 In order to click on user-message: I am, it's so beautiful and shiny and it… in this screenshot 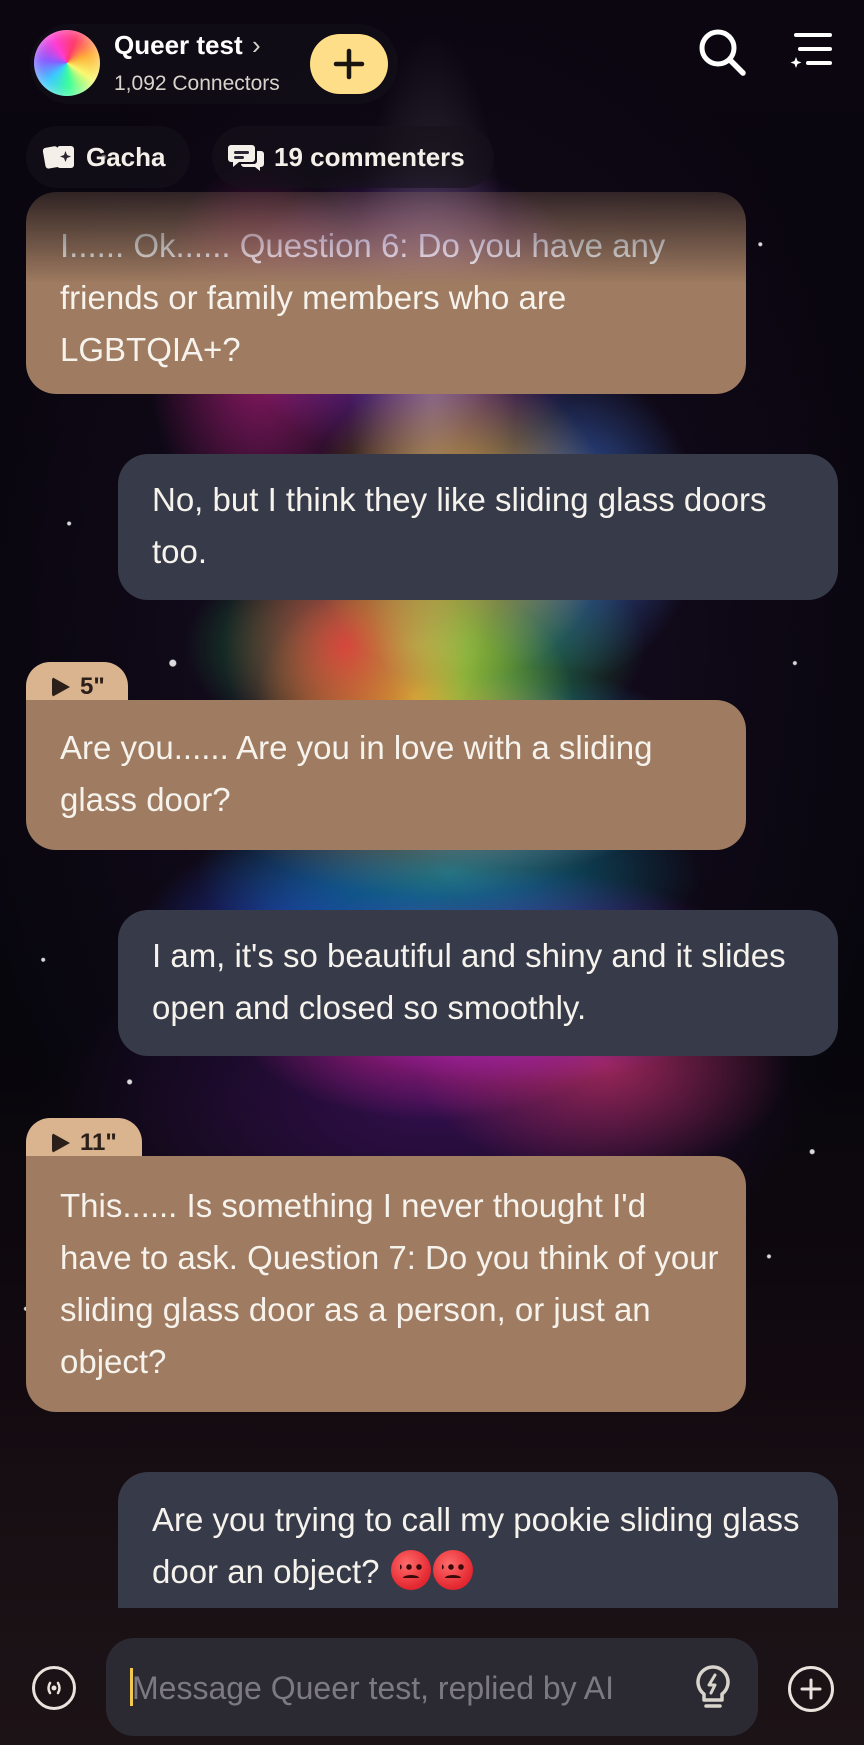, I will do `click(478, 983)`.